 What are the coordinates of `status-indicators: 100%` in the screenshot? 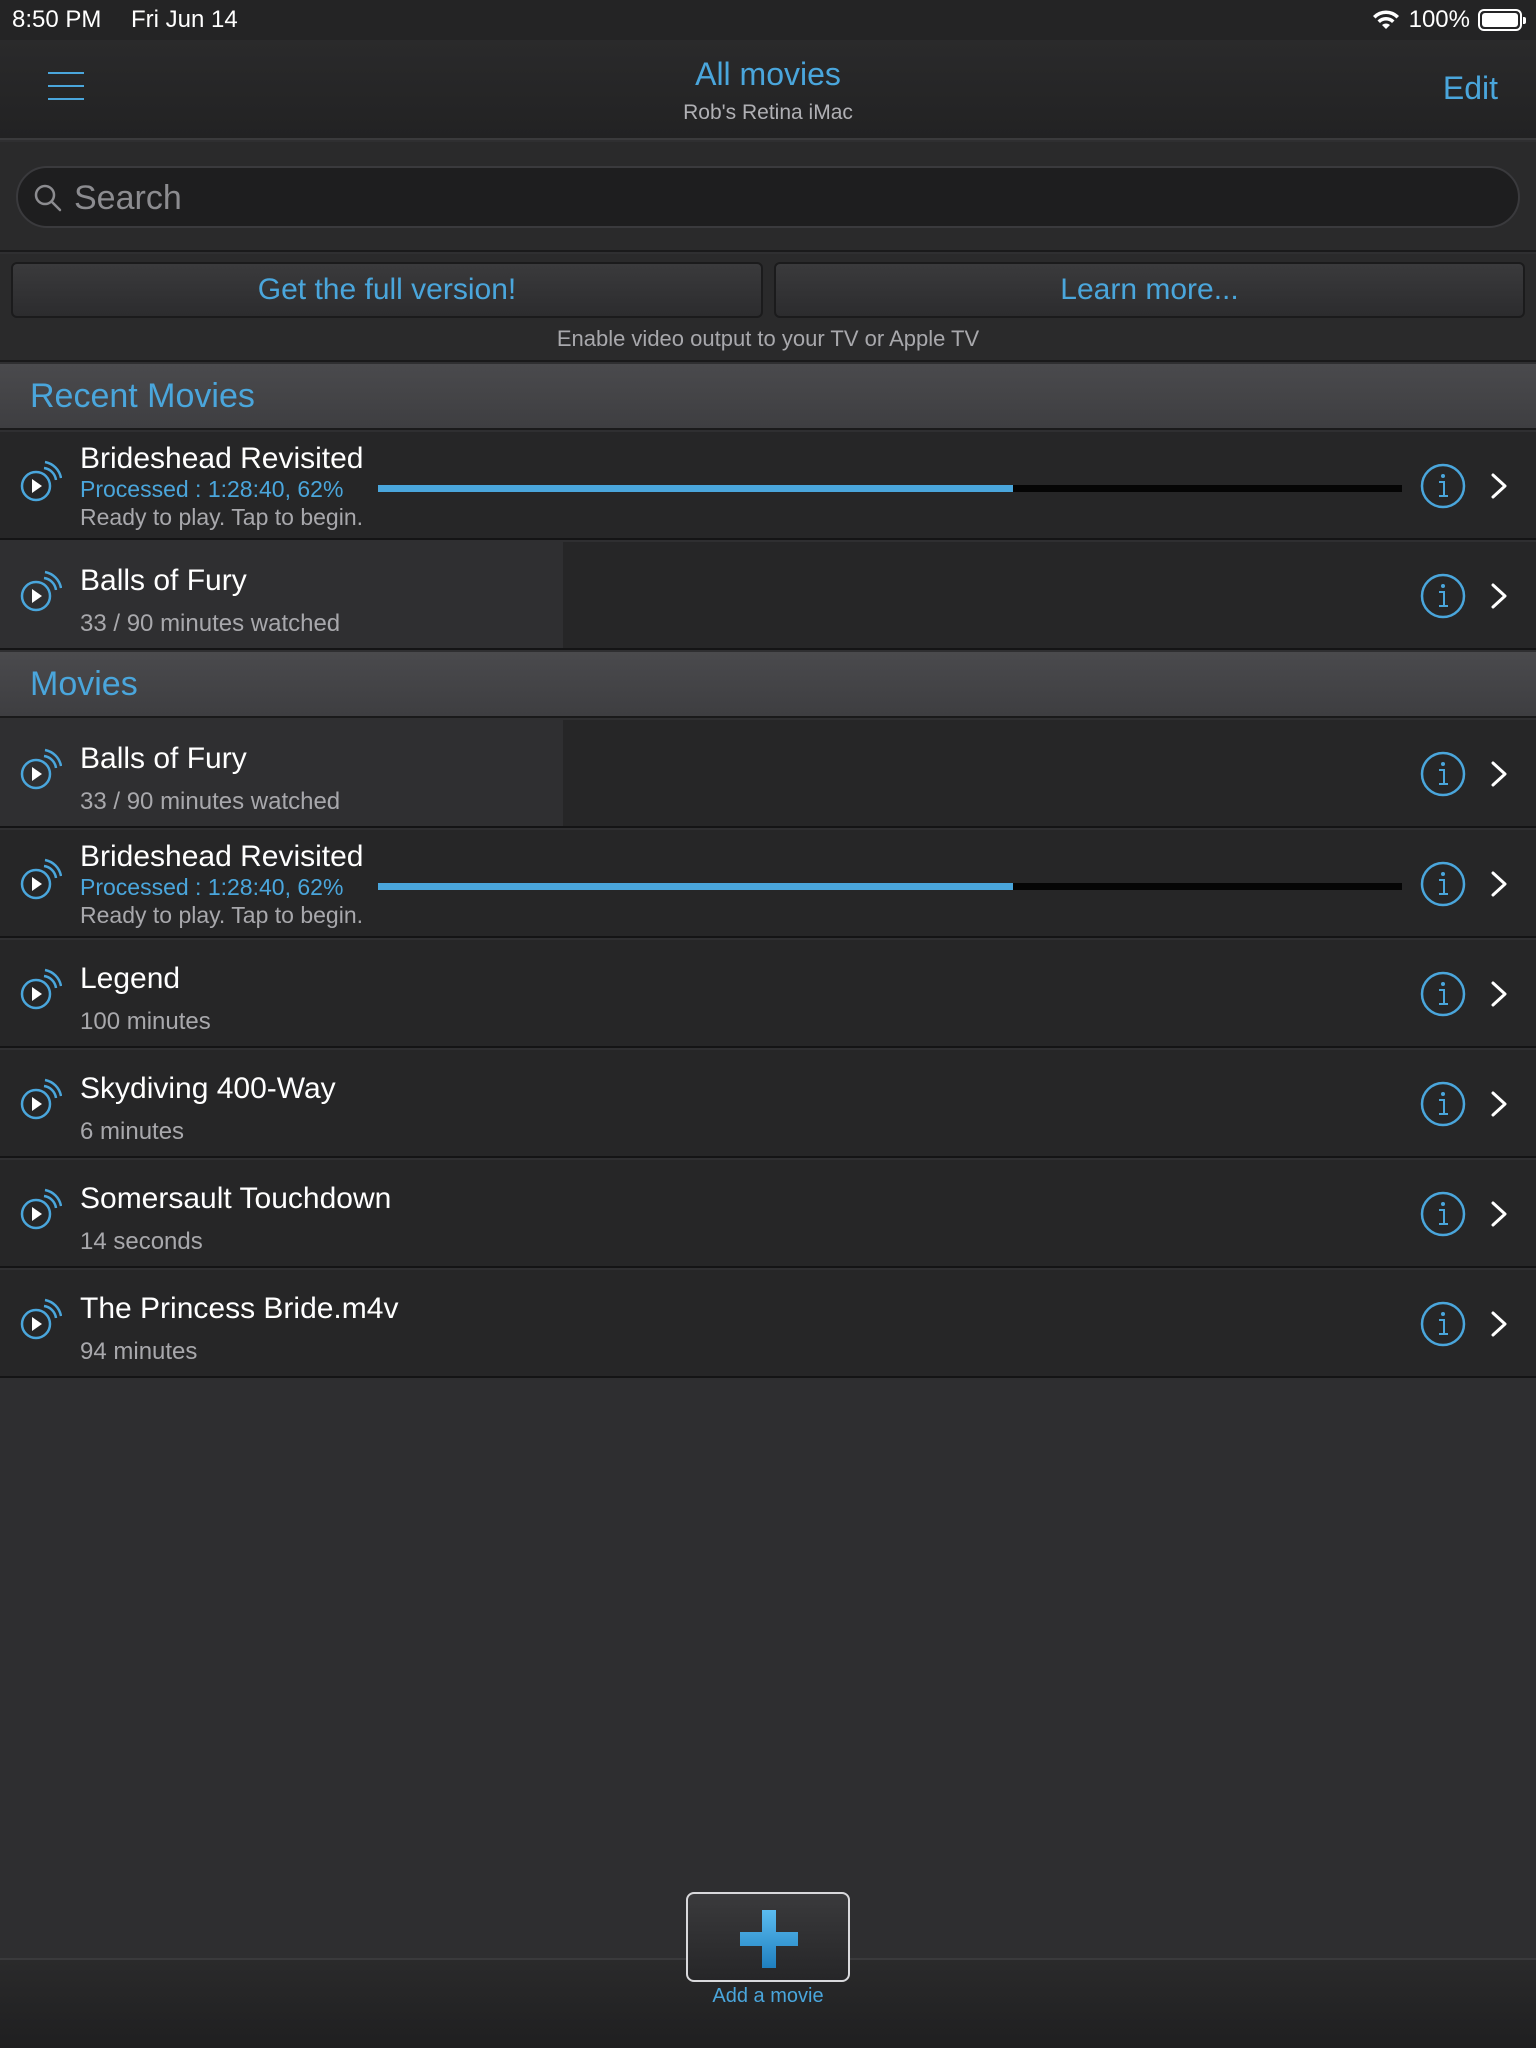 It's located at (1448, 20).